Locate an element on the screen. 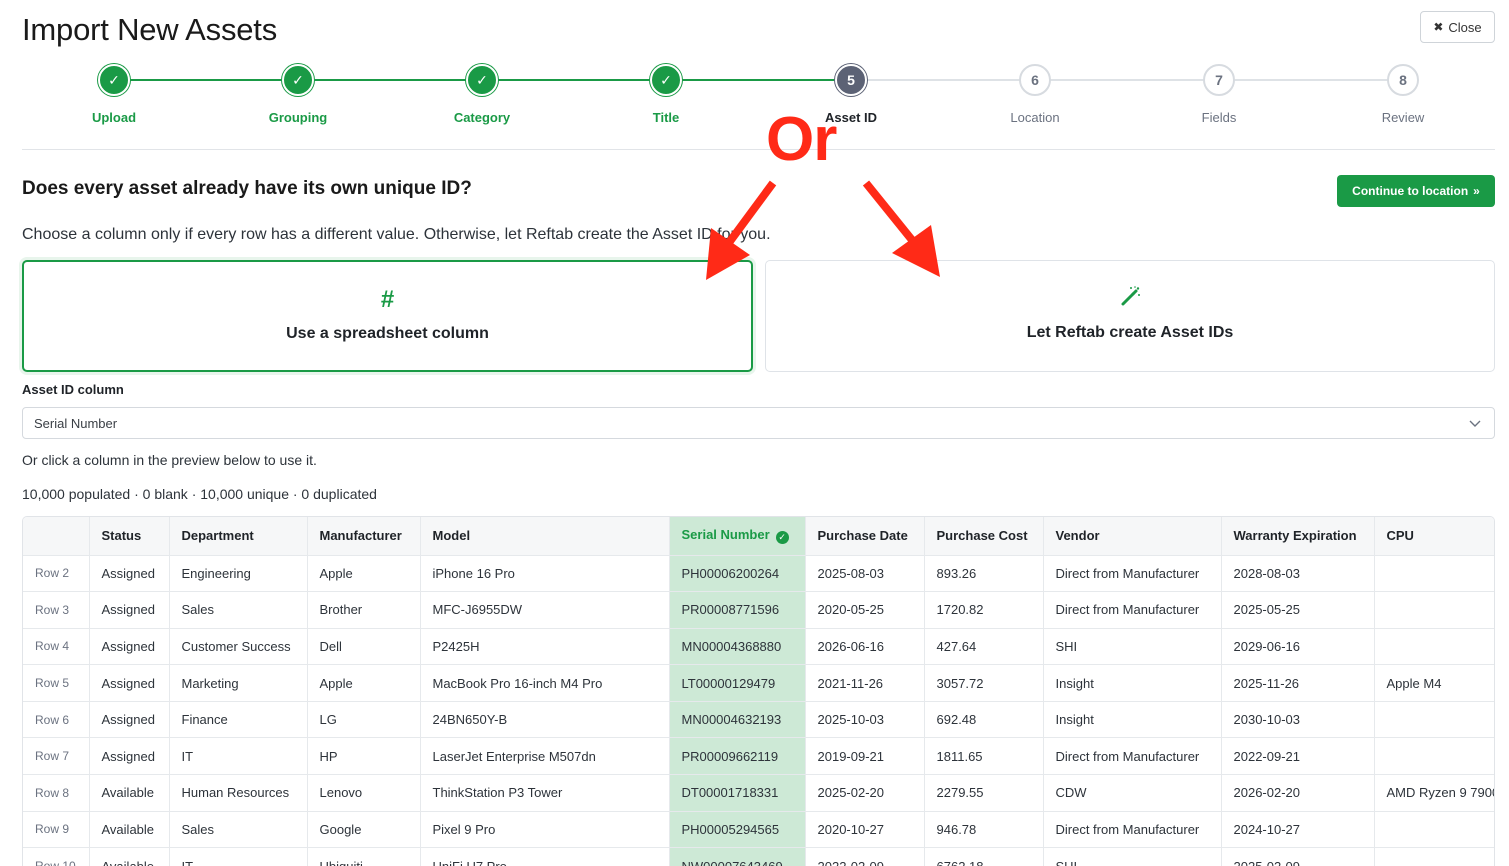  table-cell: 3057.72 is located at coordinates (984, 683).